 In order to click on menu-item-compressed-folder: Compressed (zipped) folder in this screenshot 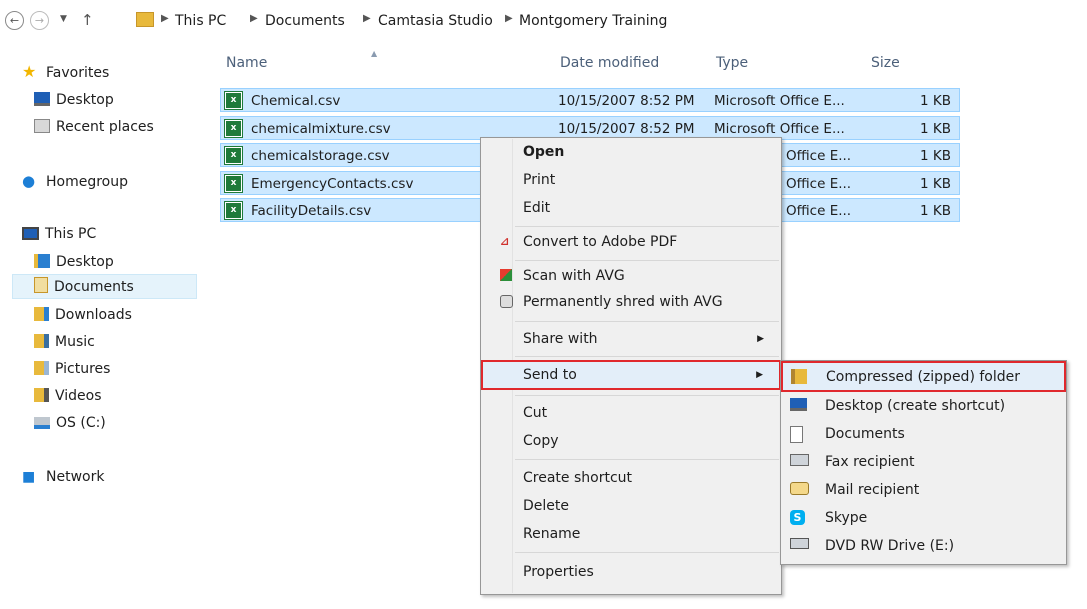, I will do `click(923, 376)`.